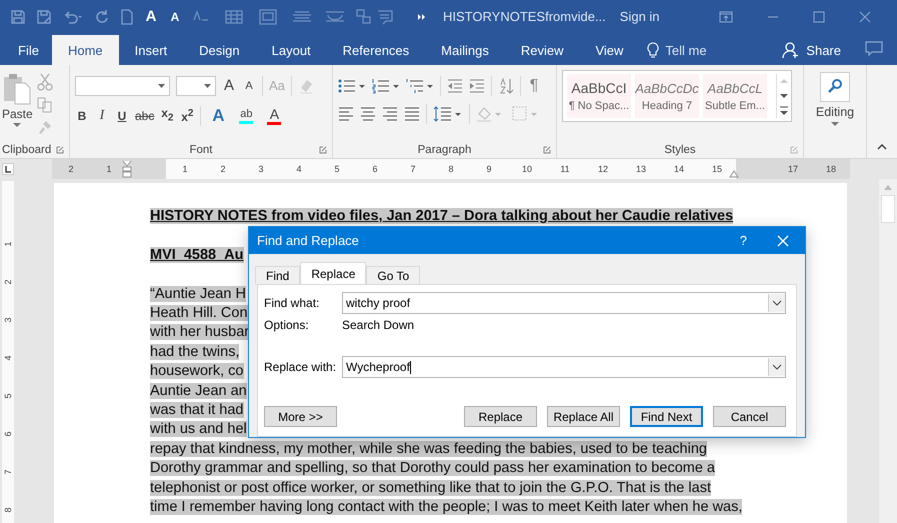 The image size is (897, 523). I want to click on highlight-button: ab, so click(246, 115).